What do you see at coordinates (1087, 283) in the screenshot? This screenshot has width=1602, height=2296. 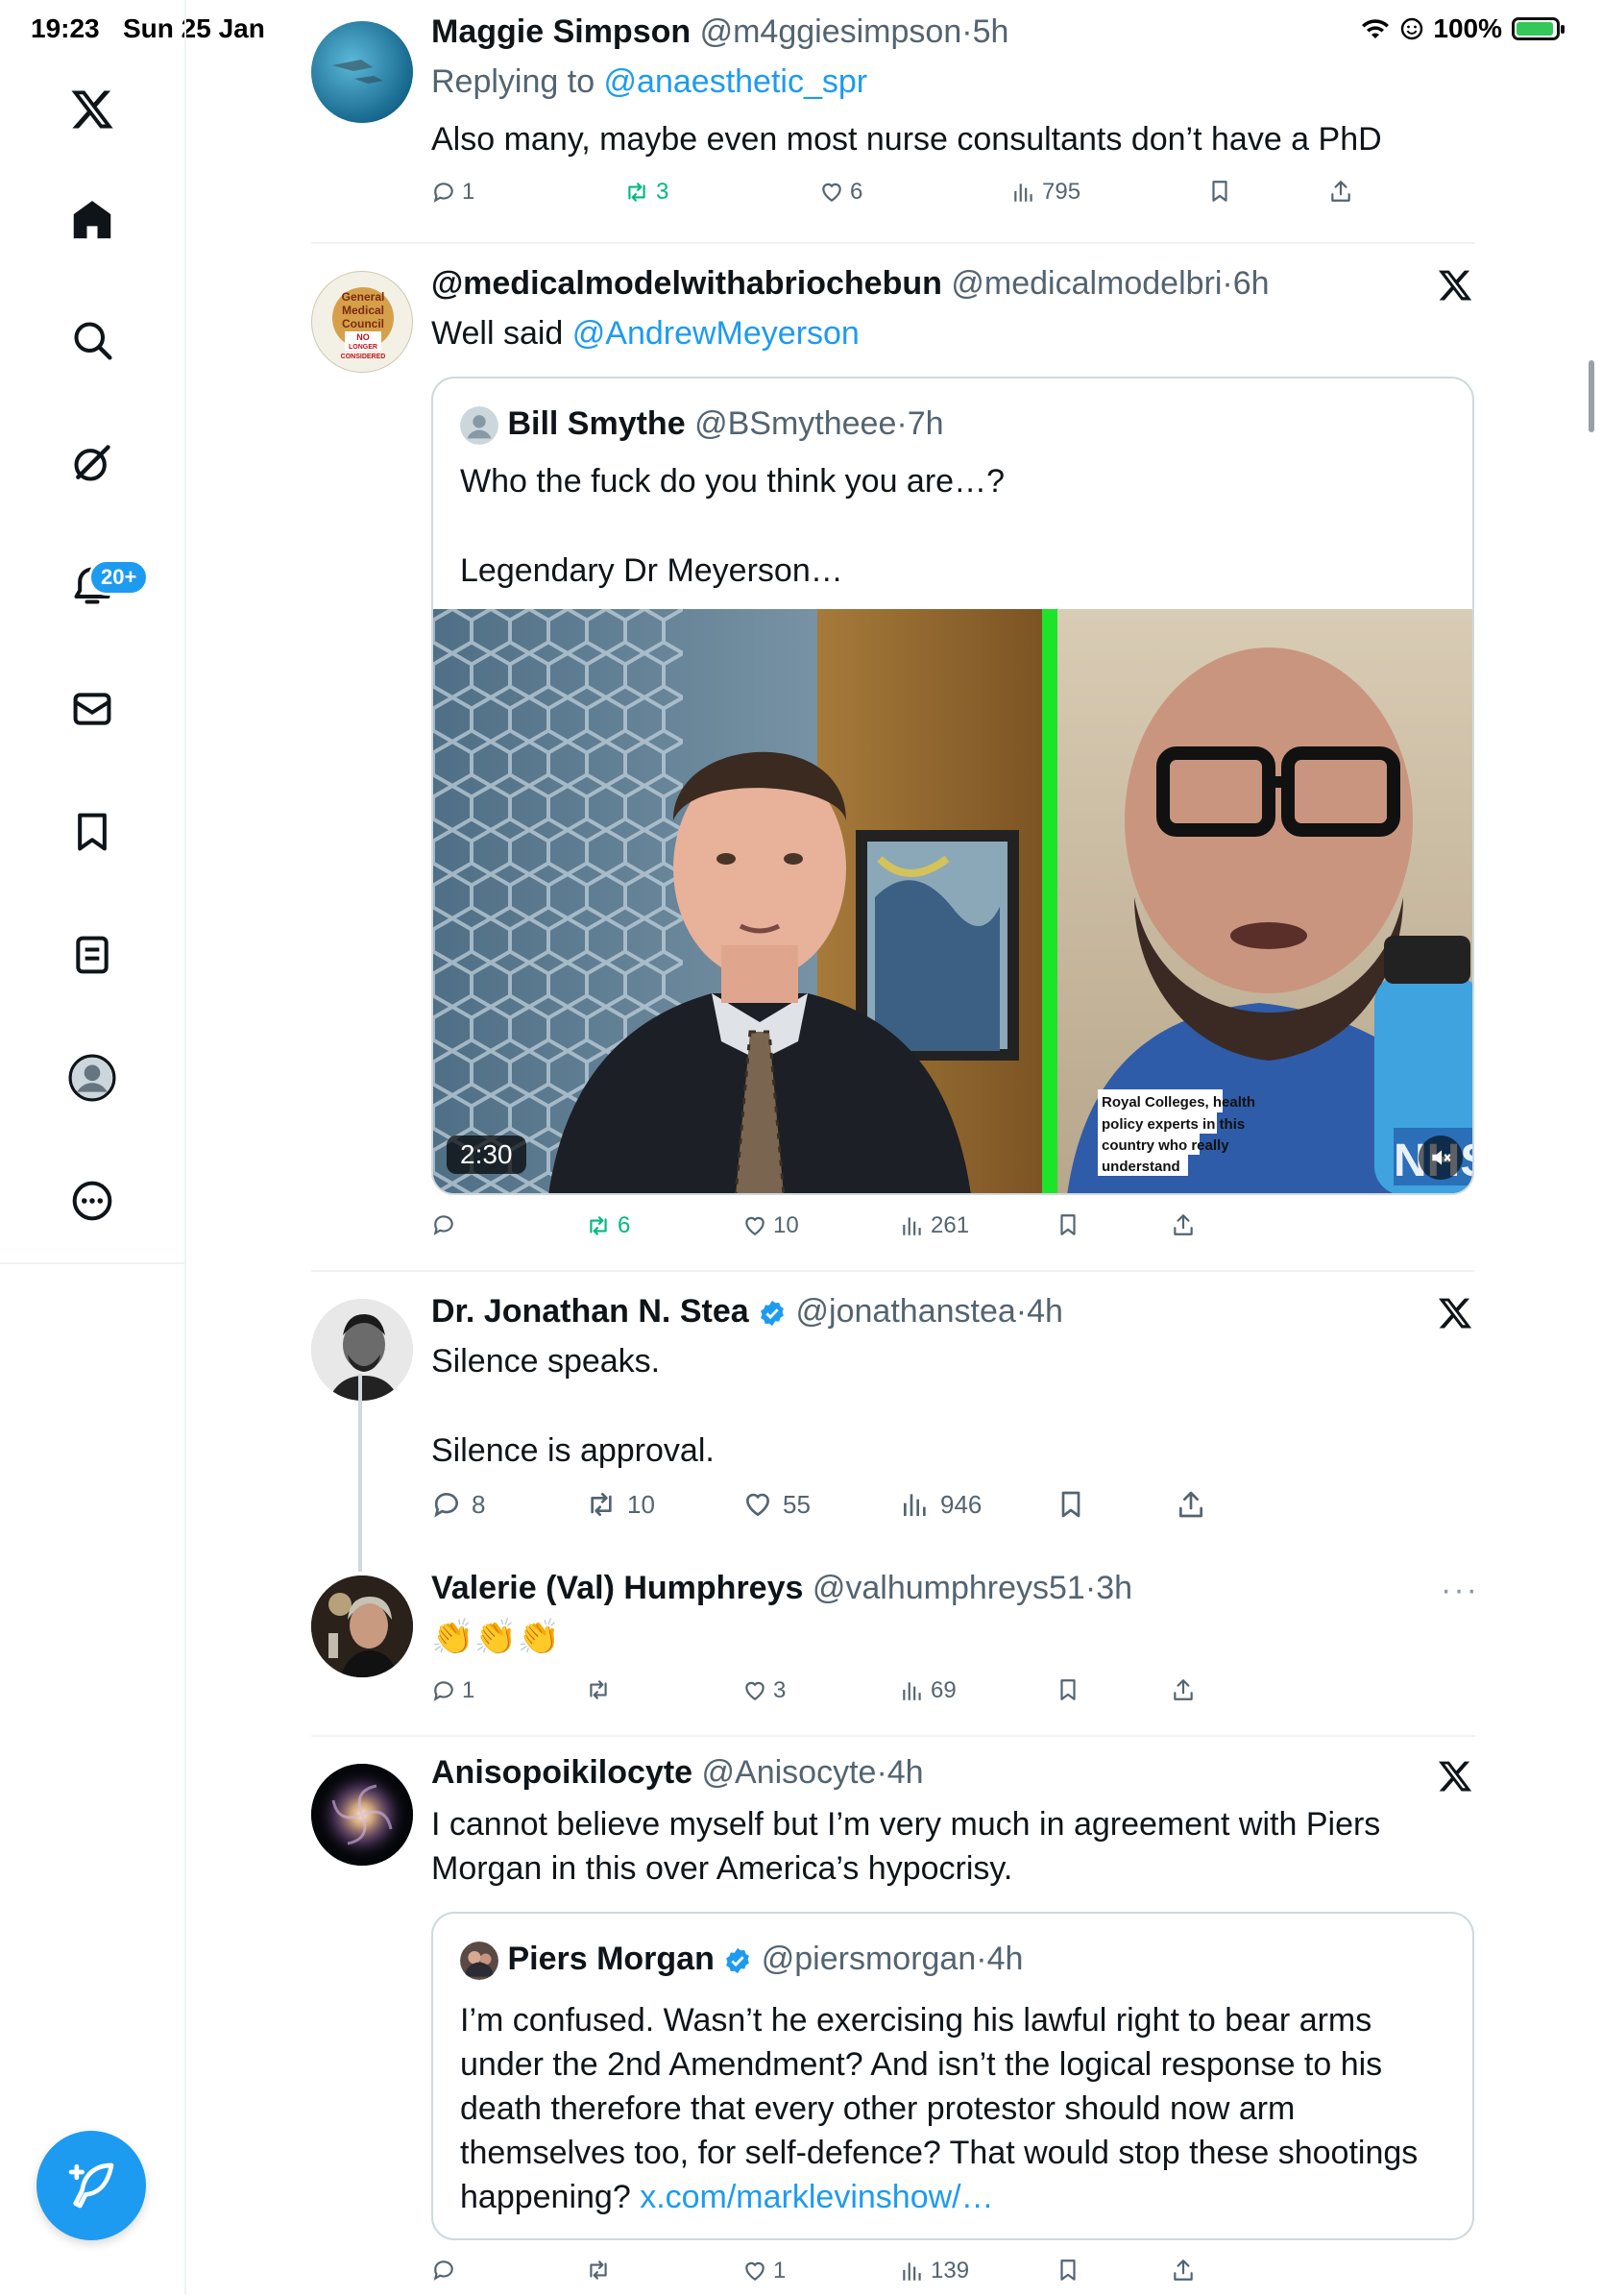 I see `user-handle: @medicalmodelbri` at bounding box center [1087, 283].